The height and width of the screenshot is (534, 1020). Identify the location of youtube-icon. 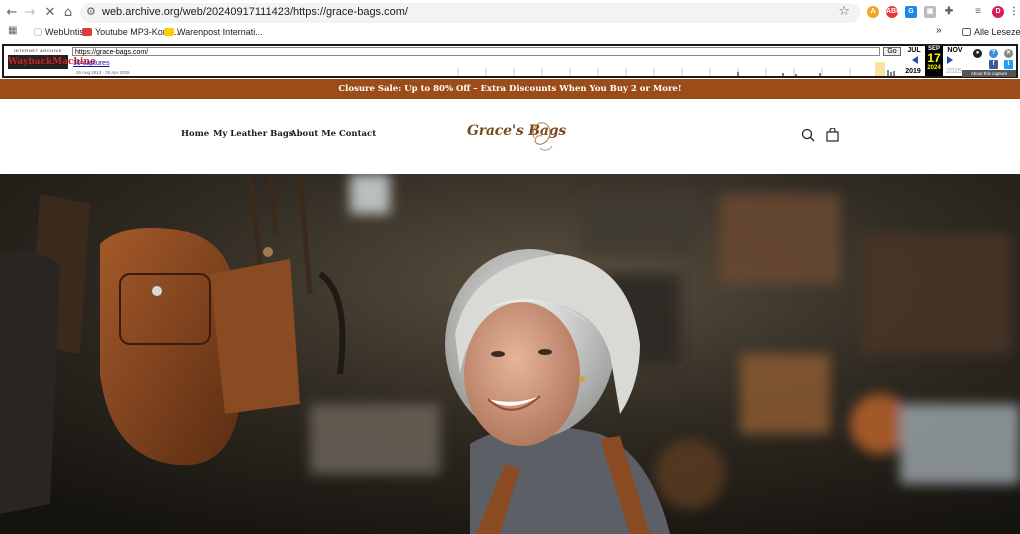
(87, 32).